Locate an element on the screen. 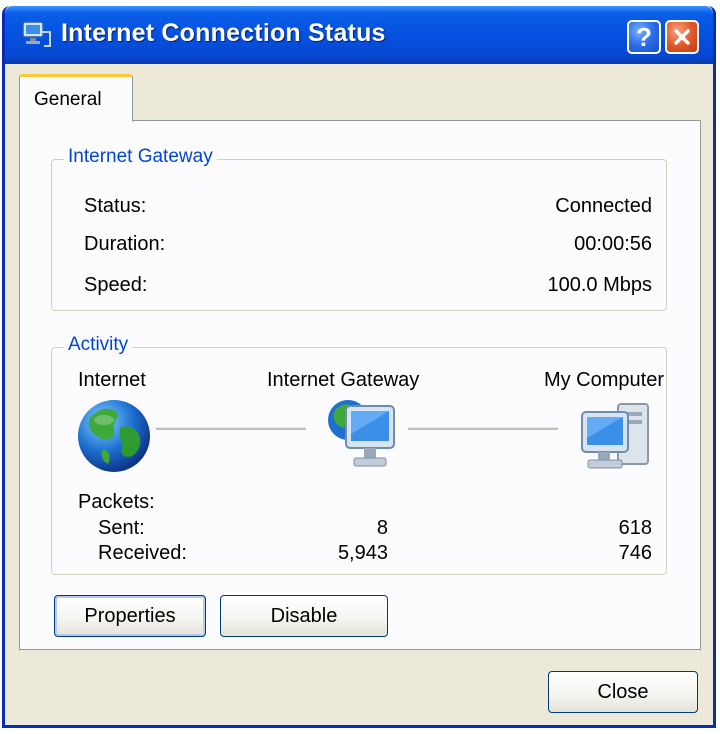  duration-value: 00:00:56 is located at coordinates (613, 244).